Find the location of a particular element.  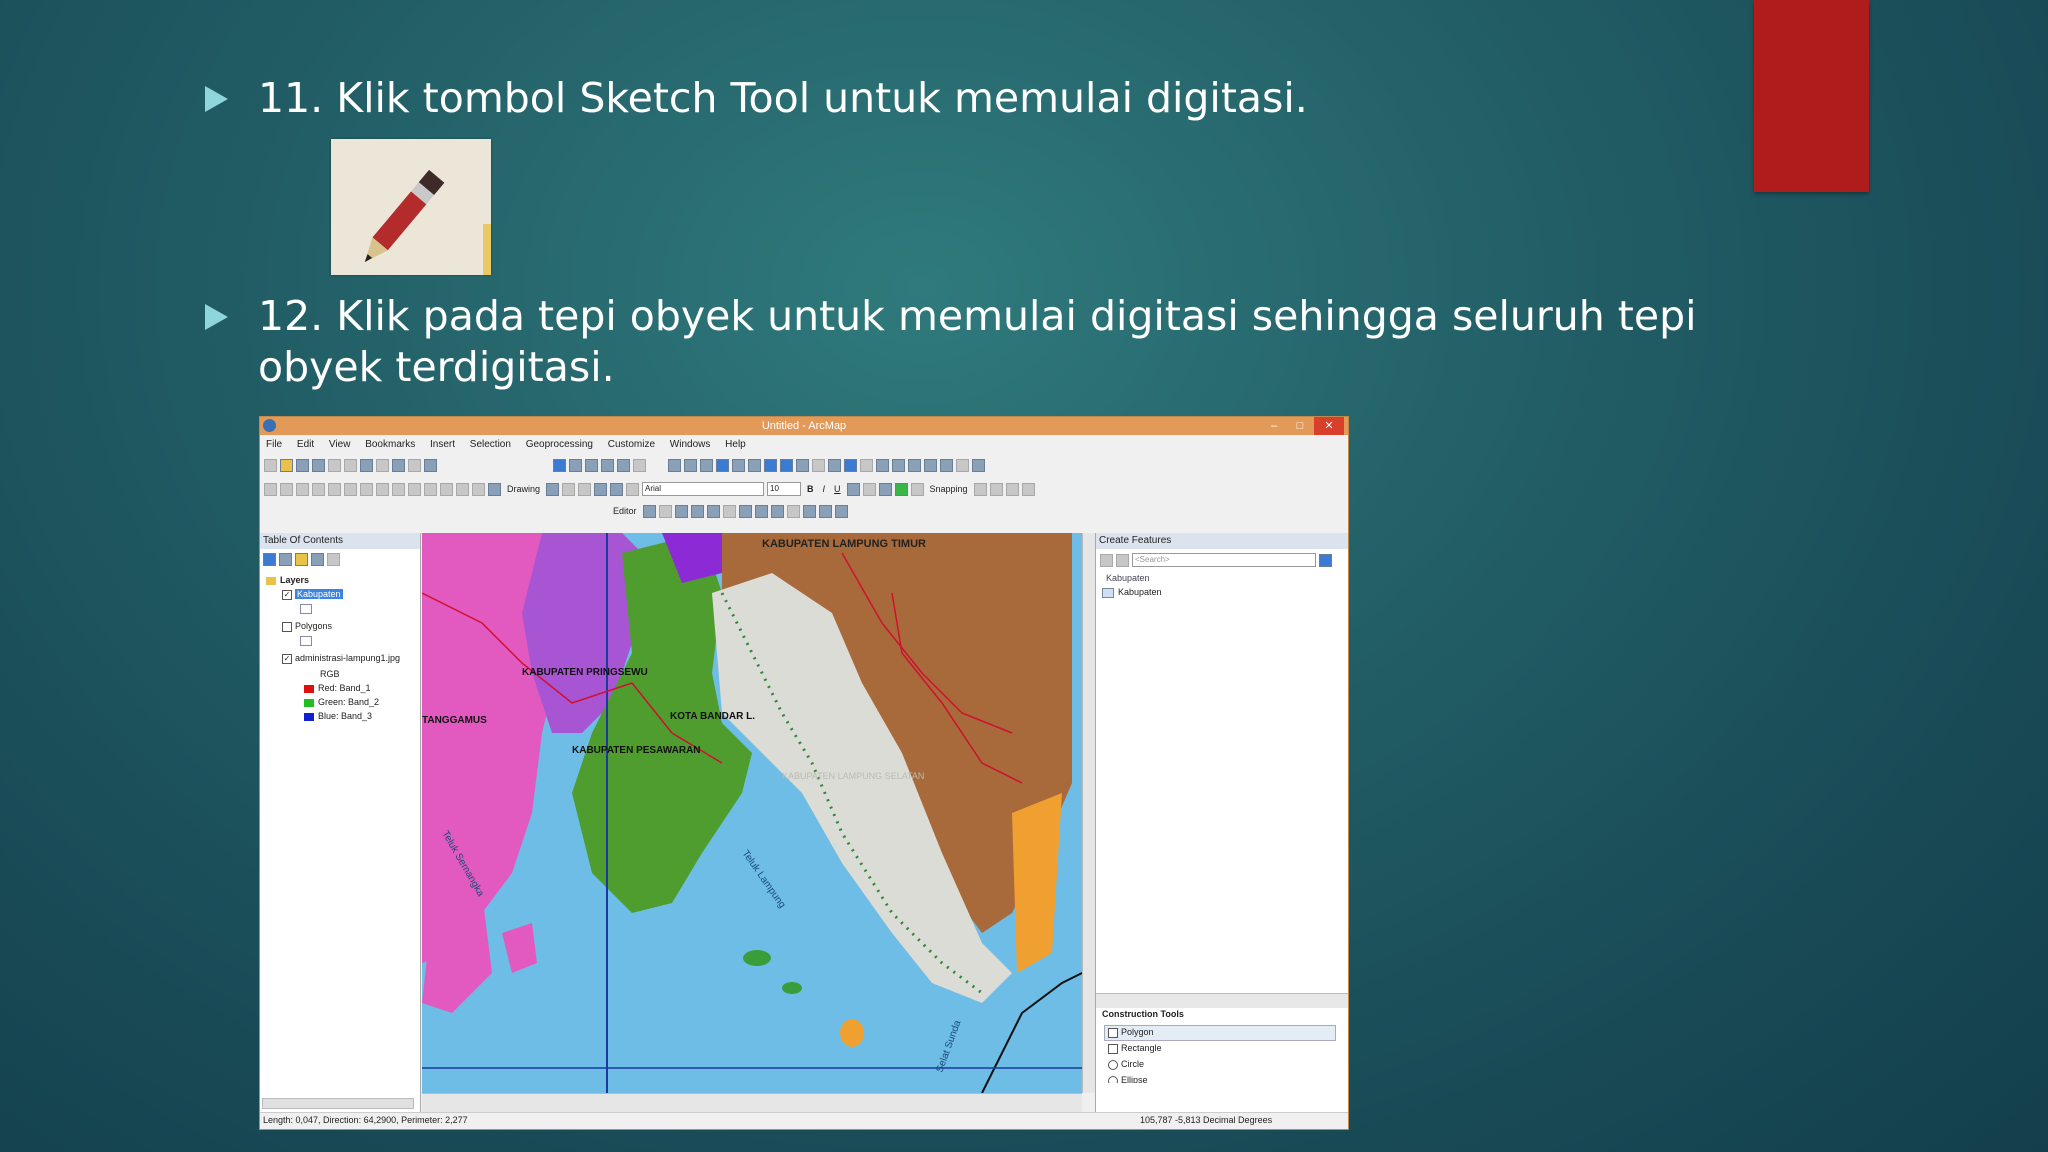

line-color-icon is located at coordinates (885, 489).